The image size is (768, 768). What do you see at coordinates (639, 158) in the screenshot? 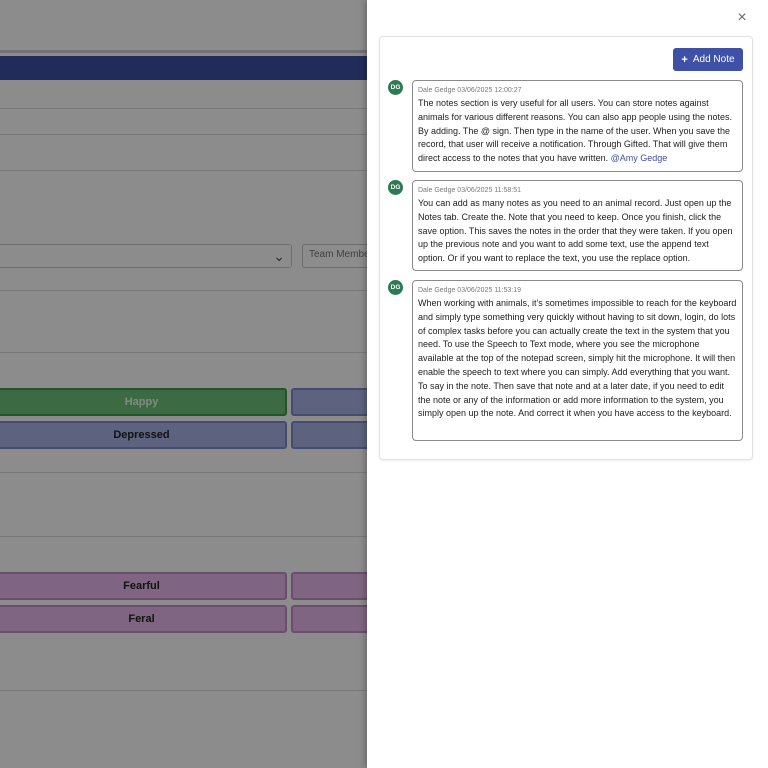
I see `user-mention: @Amy Gedge` at bounding box center [639, 158].